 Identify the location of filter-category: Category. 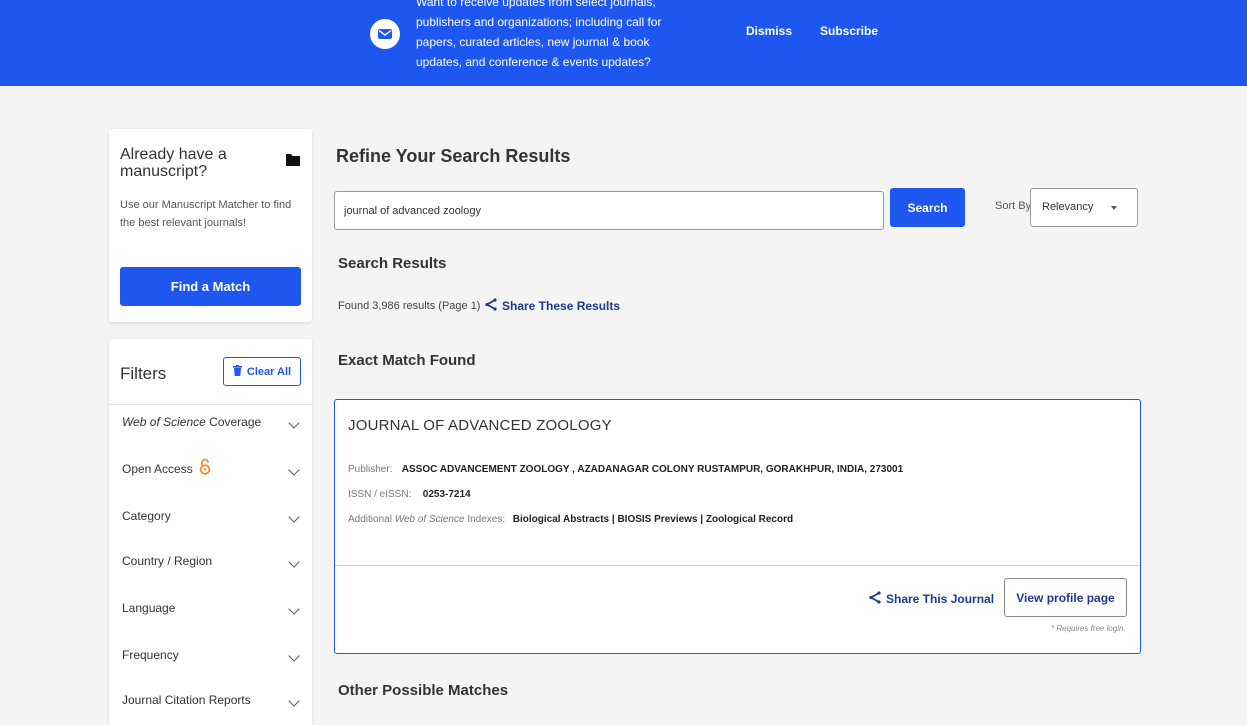
(210, 531).